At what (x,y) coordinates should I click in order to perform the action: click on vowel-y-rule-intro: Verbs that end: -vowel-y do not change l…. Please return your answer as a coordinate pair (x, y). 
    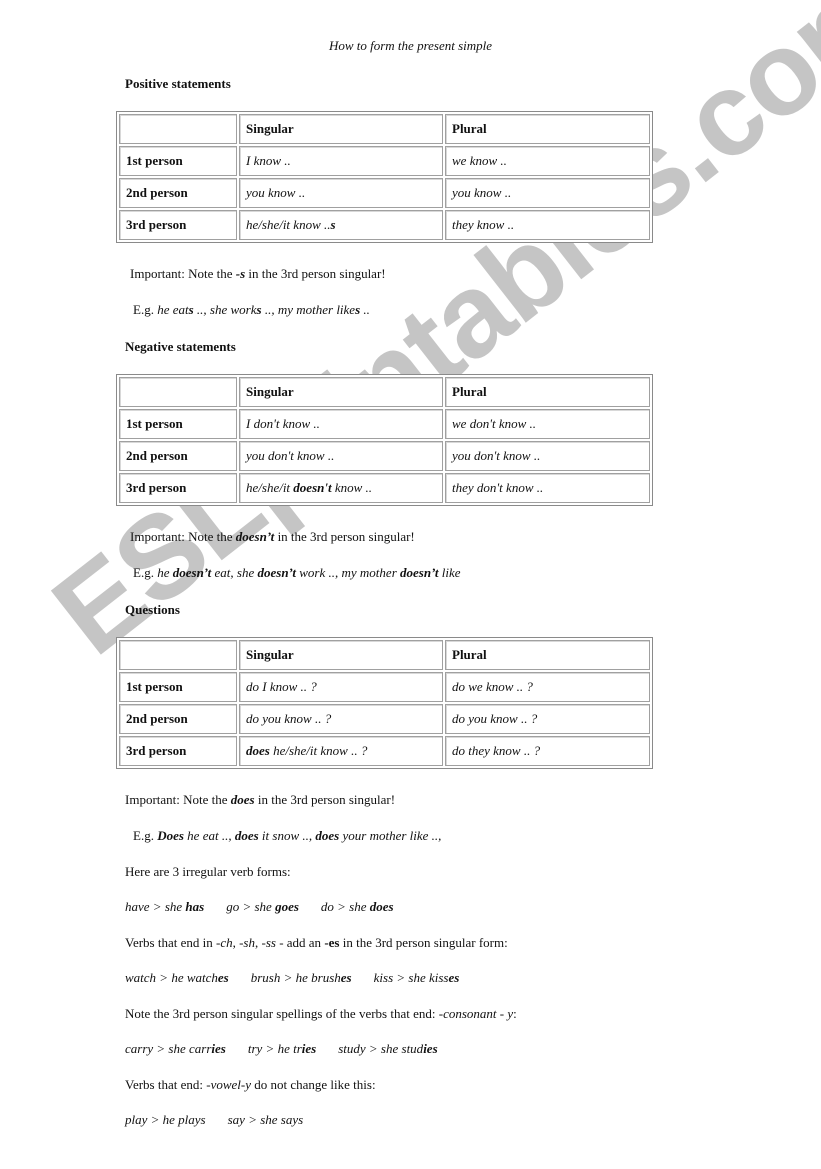
    Looking at the image, I should click on (250, 1084).